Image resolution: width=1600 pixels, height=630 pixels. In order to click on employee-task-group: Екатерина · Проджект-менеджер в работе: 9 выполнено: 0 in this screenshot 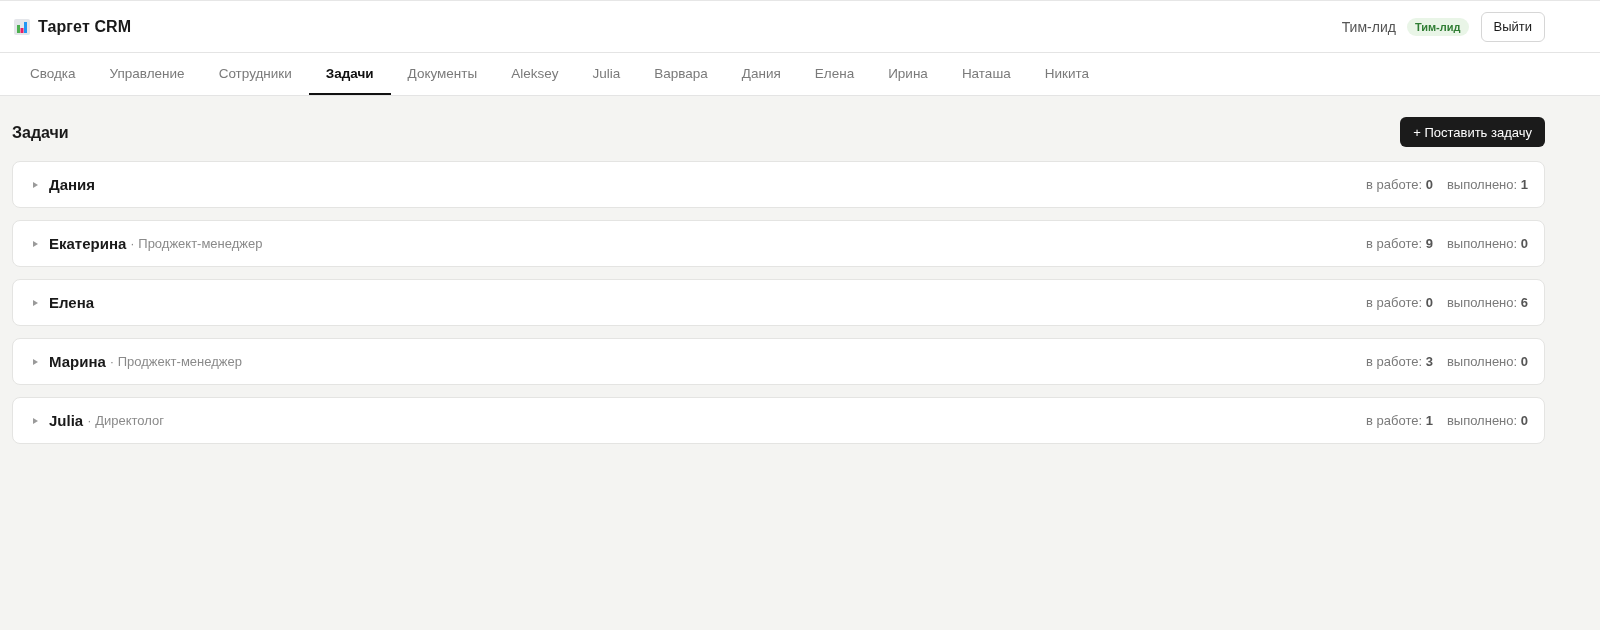, I will do `click(778, 243)`.